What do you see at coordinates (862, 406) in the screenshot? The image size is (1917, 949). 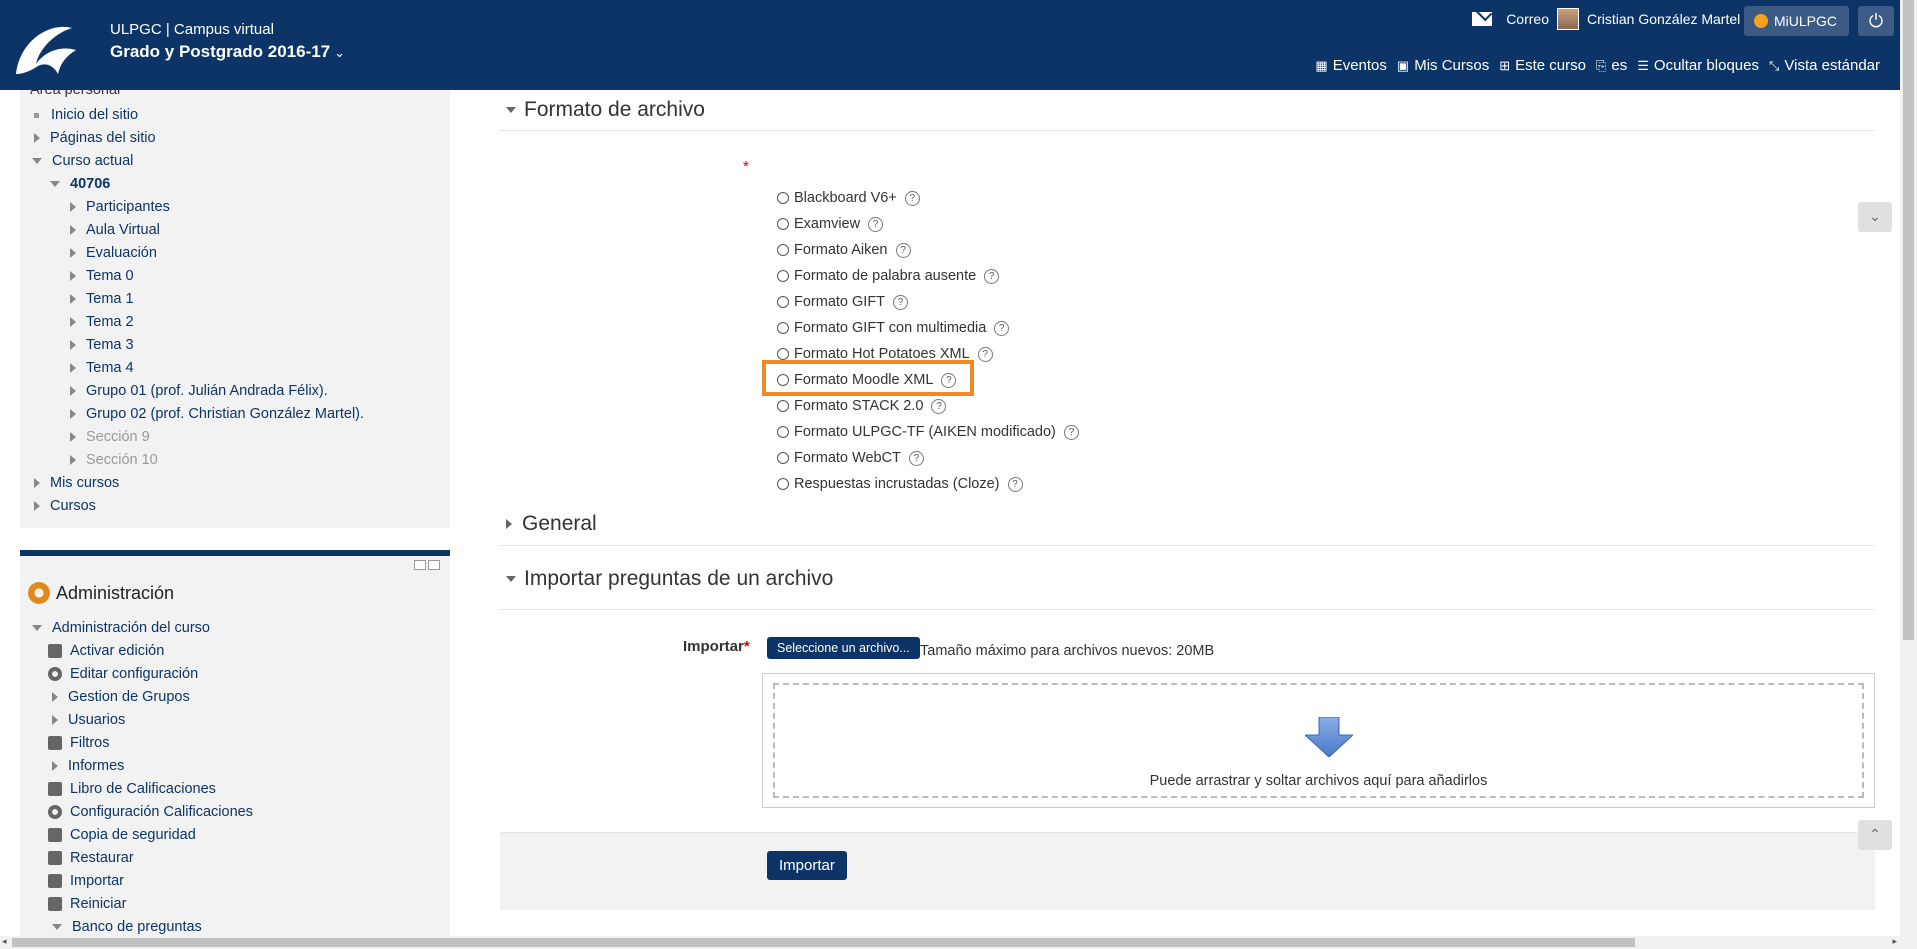 I see `radio-stack: Formato STACK 2.0?` at bounding box center [862, 406].